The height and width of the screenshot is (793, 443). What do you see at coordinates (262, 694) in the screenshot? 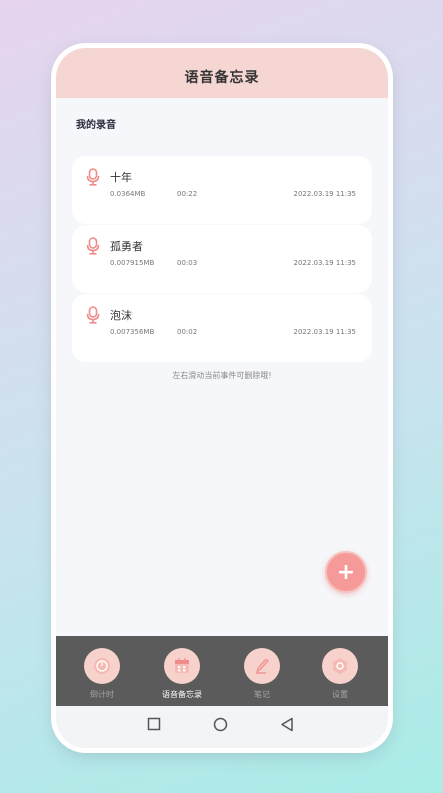
I see `tab-label: 笔记` at bounding box center [262, 694].